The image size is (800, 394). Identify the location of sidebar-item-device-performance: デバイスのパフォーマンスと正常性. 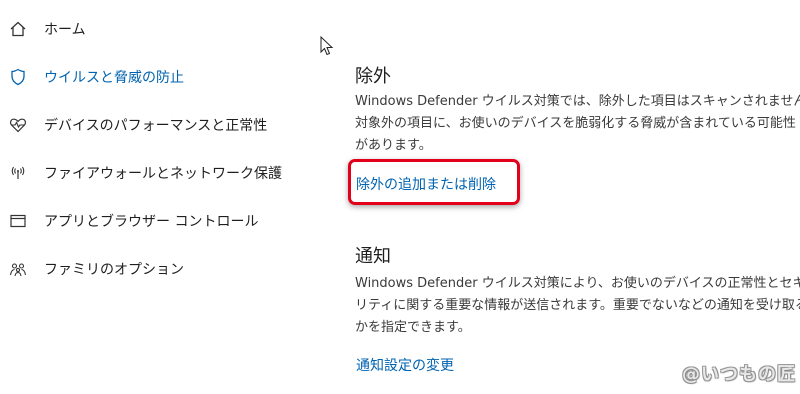
(150, 124).